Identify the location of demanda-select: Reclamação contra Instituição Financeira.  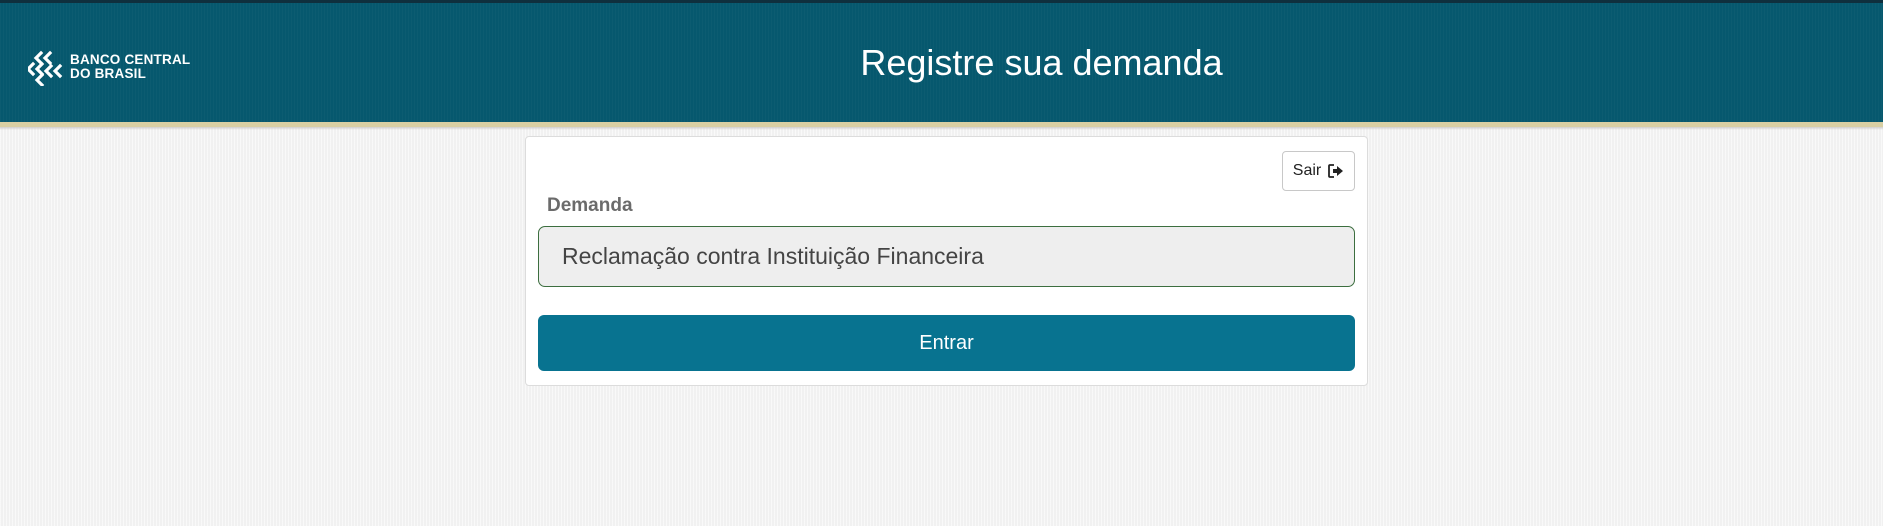
(946, 256).